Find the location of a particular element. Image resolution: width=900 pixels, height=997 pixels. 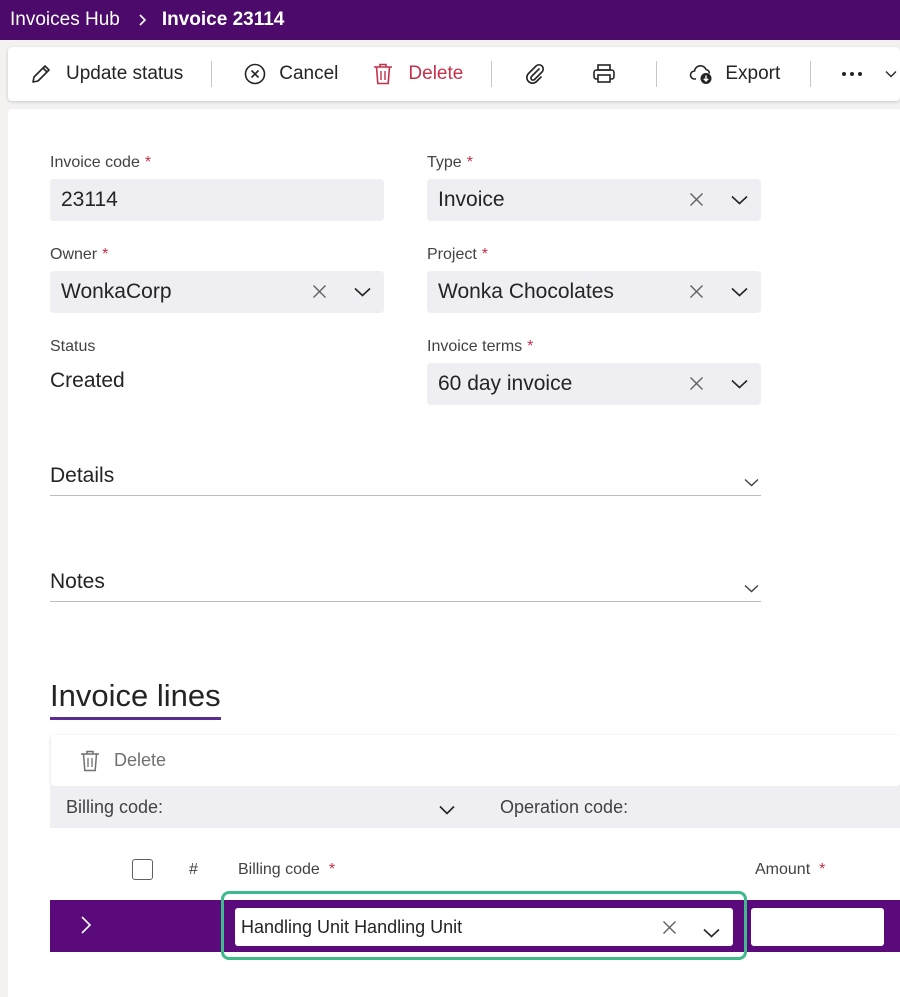

breadcrumb-root: Invoices Hub is located at coordinates (65, 20).